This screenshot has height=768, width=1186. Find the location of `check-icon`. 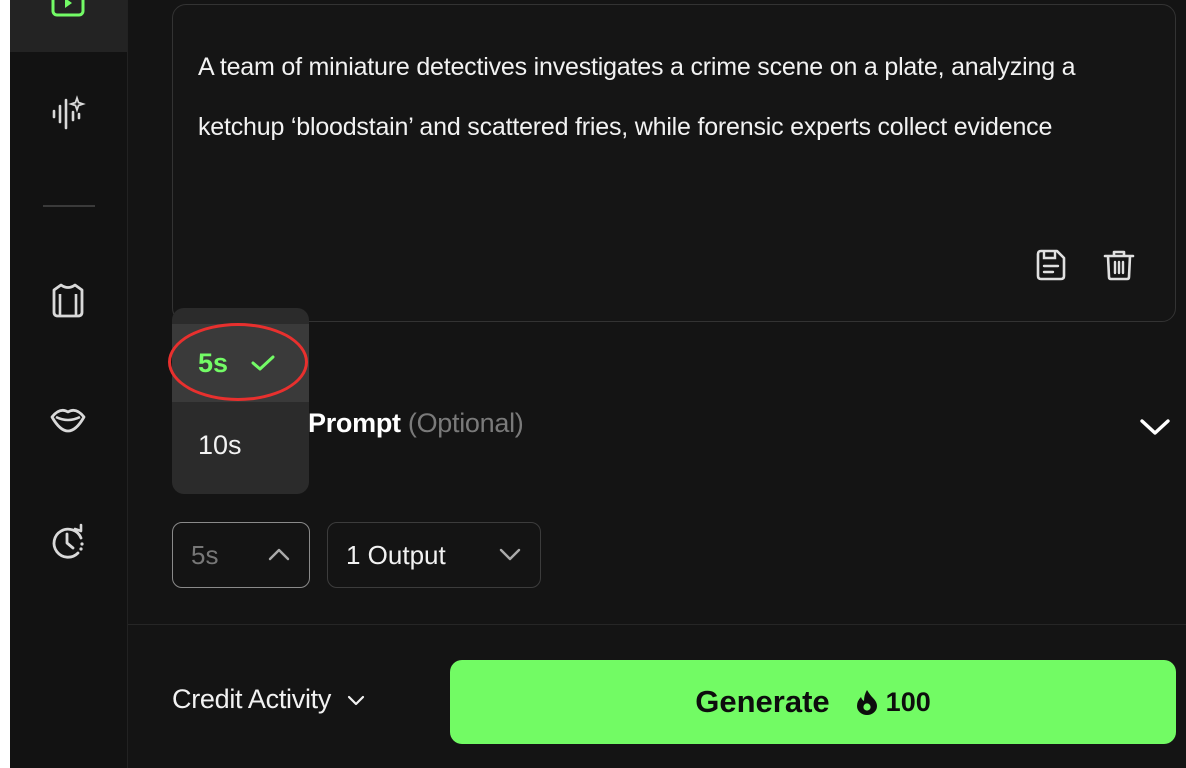

check-icon is located at coordinates (263, 363).